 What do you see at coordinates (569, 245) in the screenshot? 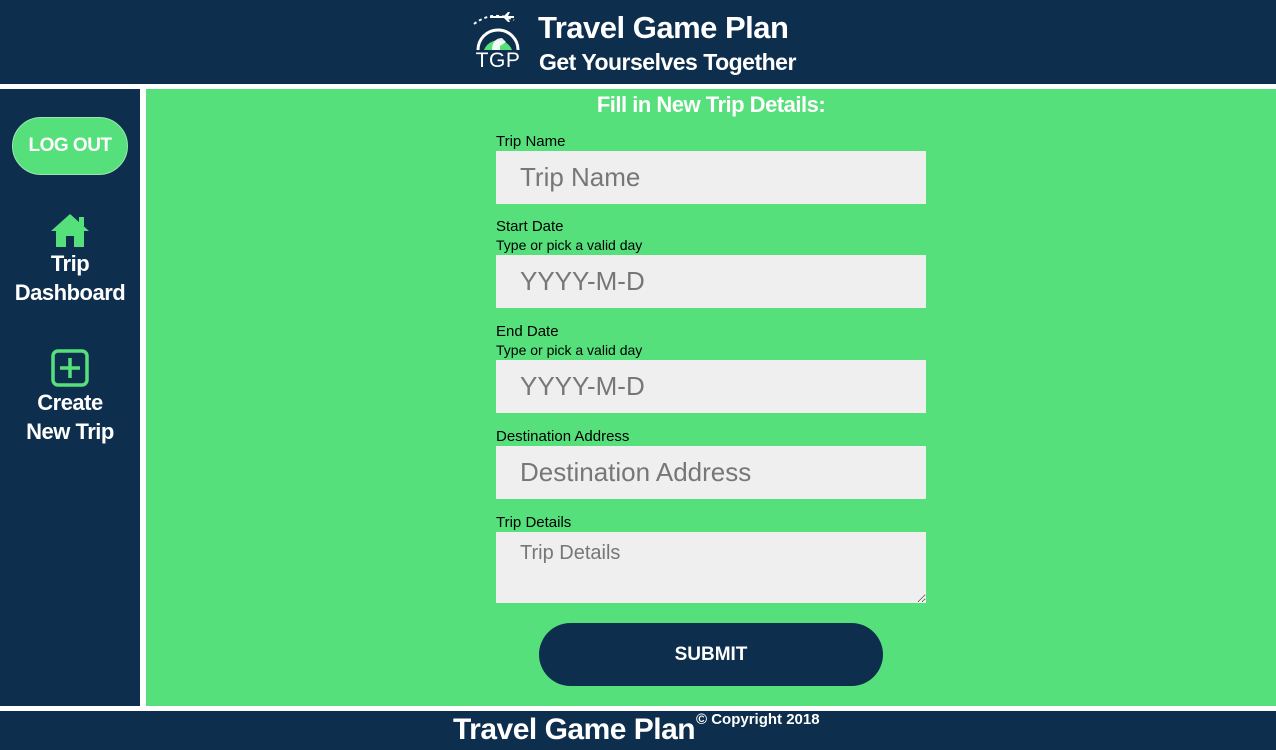
I see `start-date-hint: Type or pick a valid day` at bounding box center [569, 245].